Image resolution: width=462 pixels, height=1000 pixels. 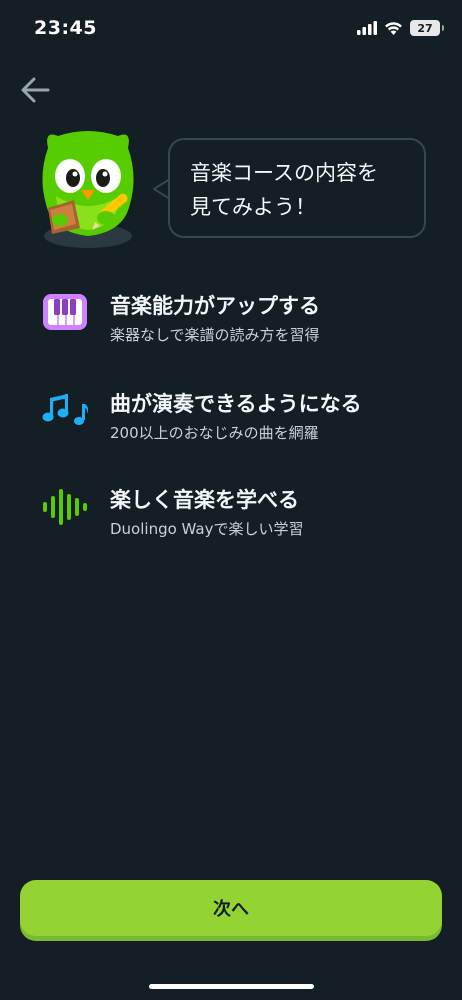 I want to click on sound-wave-icon, so click(x=65, y=507).